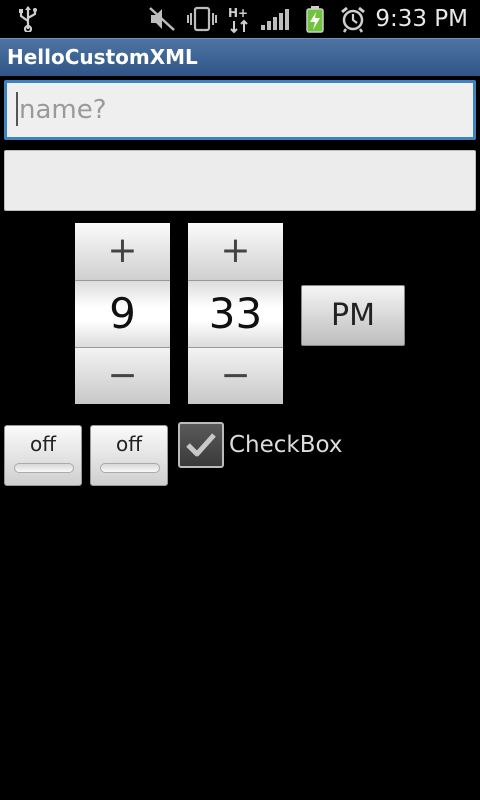  What do you see at coordinates (63, 110) in the screenshot?
I see `name-input-placeholder: name?` at bounding box center [63, 110].